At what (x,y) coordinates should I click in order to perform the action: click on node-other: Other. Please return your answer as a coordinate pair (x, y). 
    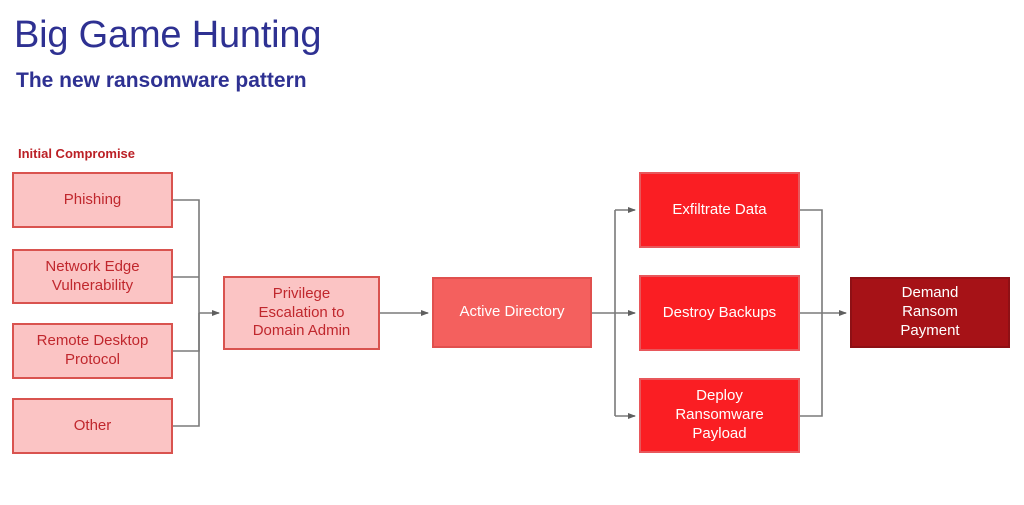
    Looking at the image, I should click on (92, 426).